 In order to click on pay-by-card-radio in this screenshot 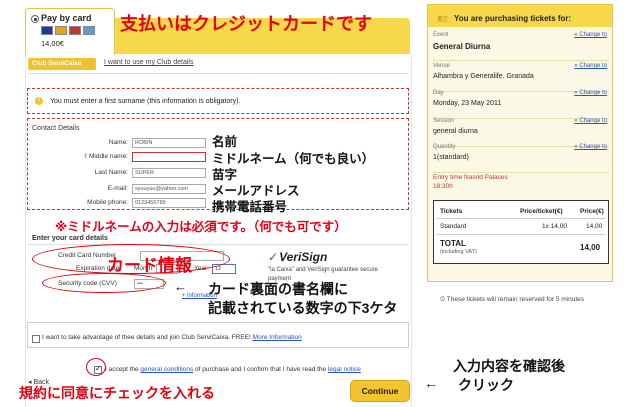, I will do `click(35, 19)`.